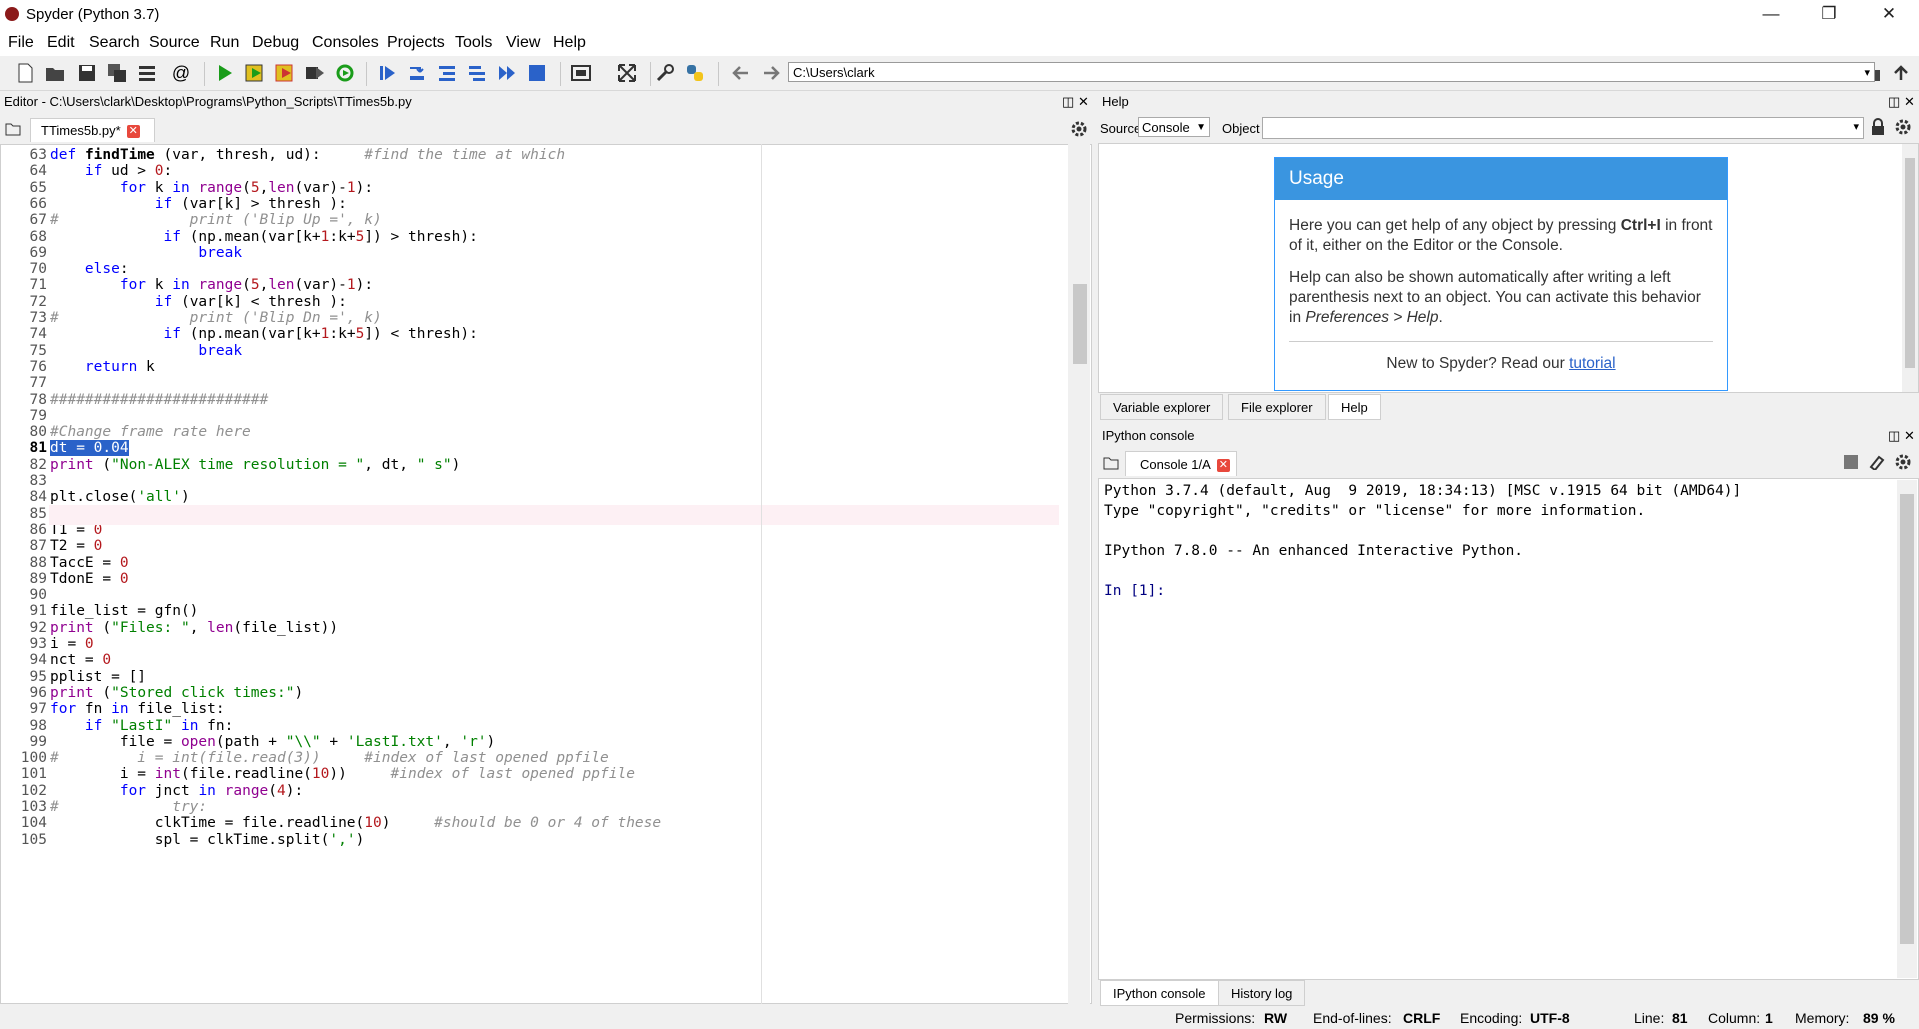 This screenshot has width=1919, height=1029. Describe the element at coordinates (224, 43) in the screenshot. I see `menu-run: Run` at that location.